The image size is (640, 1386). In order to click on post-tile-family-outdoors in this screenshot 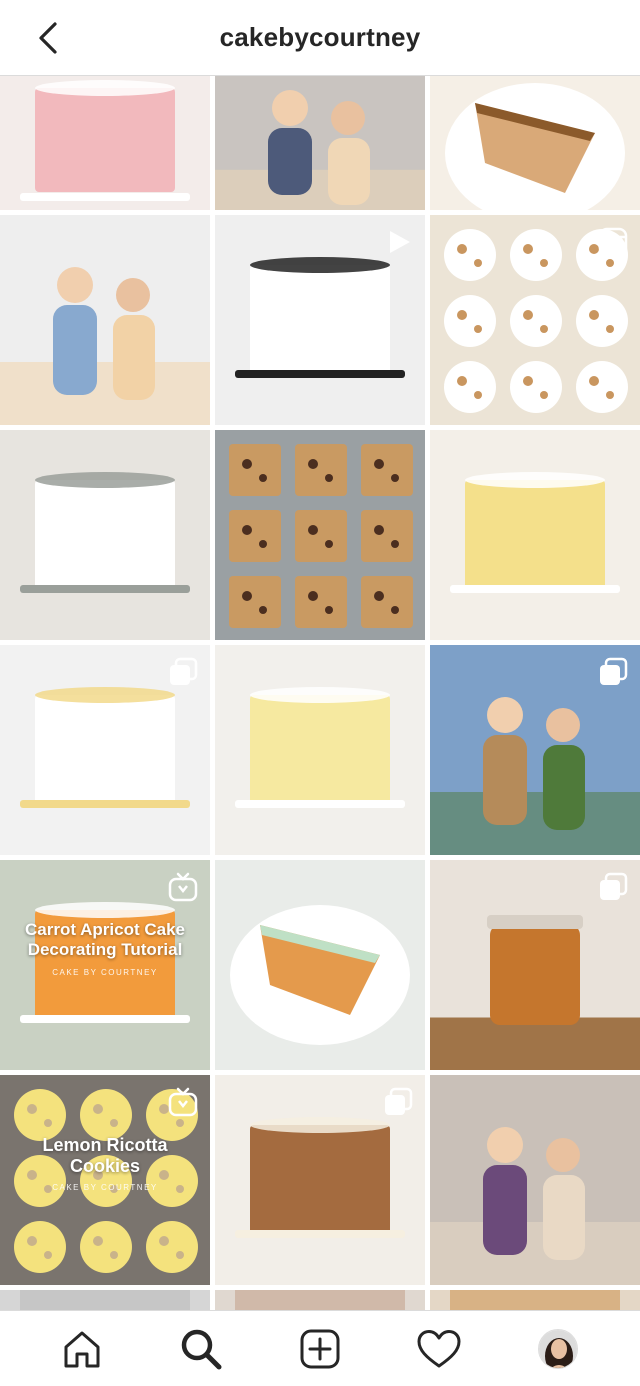, I will do `click(535, 1180)`.